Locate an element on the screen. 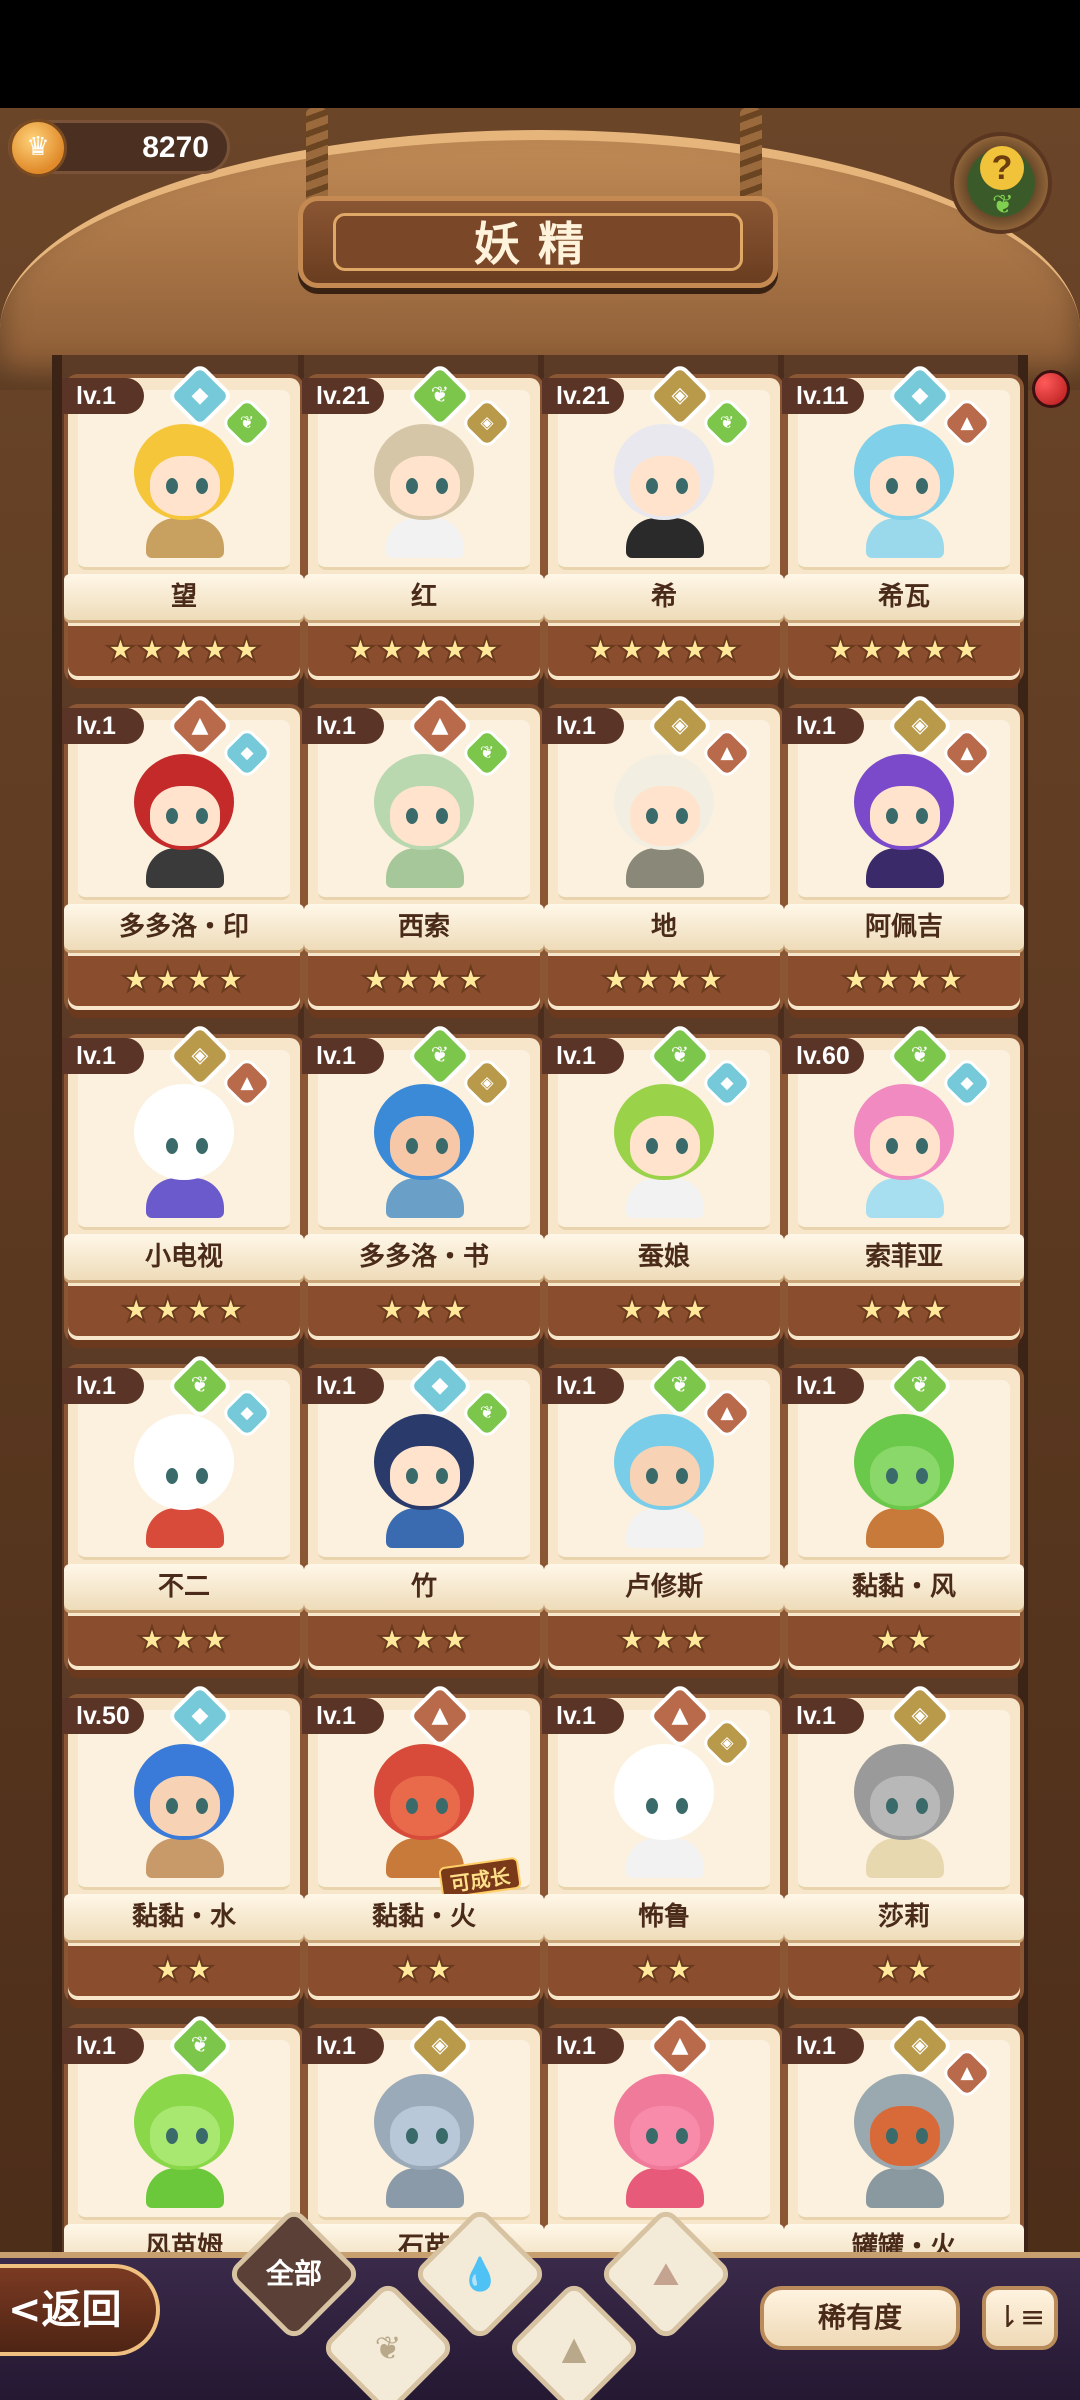 The width and height of the screenshot is (1080, 2400). fairy-card: lv.1 ▲ 可成长 黏黏・火 ★★ is located at coordinates (423, 1841).